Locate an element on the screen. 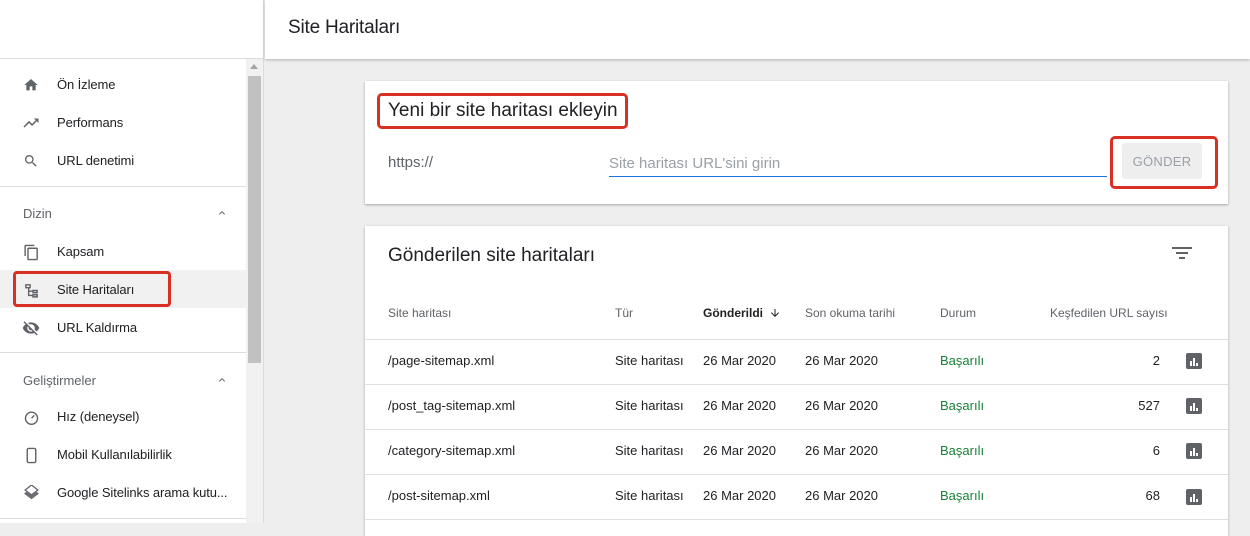 This screenshot has width=1250, height=536. sidebar-item-url-removal: URL Kaldırma is located at coordinates (123, 327).